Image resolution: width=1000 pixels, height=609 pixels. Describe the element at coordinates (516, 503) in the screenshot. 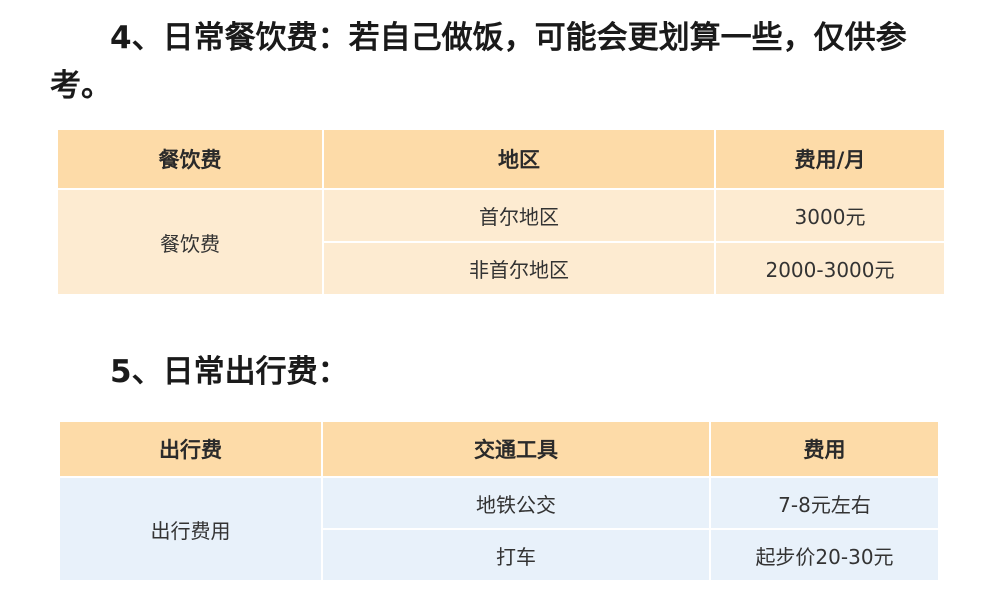

I see `transport-cell: 地铁公交` at that location.